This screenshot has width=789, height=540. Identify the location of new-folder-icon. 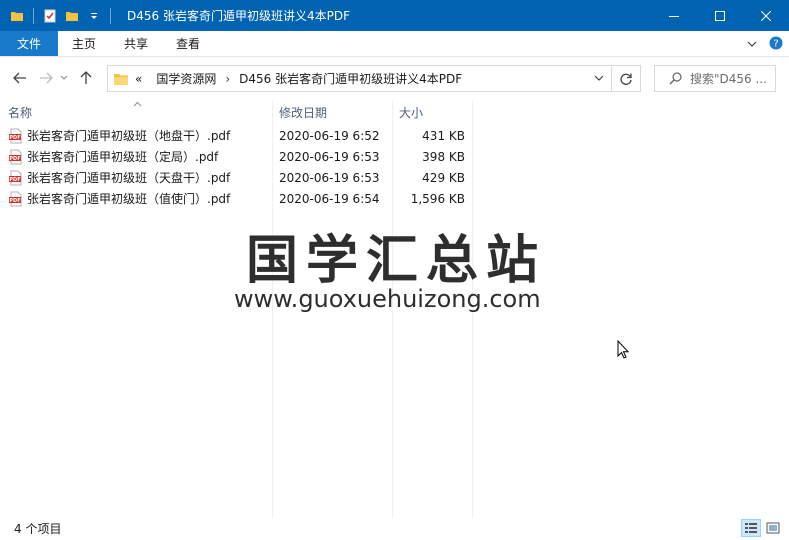
(72, 16).